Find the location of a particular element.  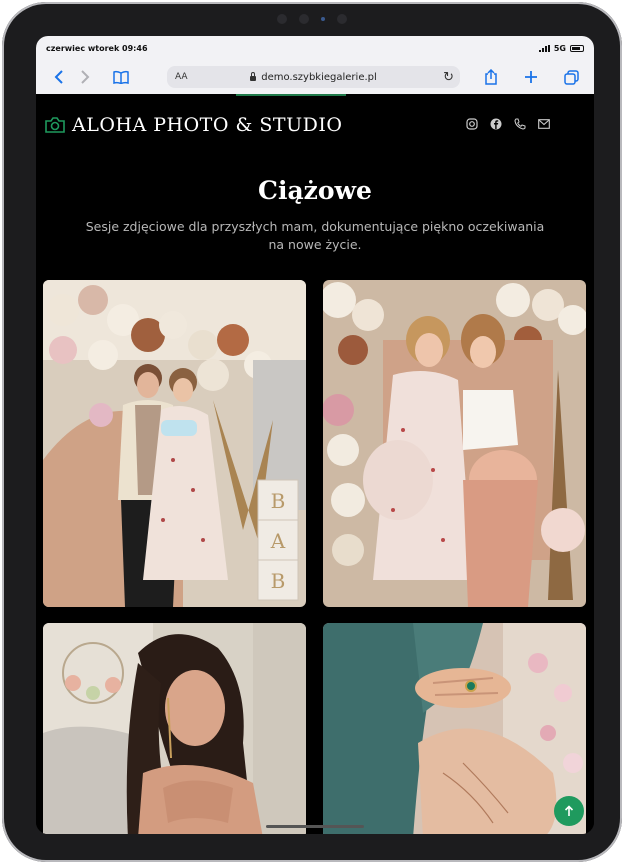

reload-icon: ↻ is located at coordinates (448, 77).